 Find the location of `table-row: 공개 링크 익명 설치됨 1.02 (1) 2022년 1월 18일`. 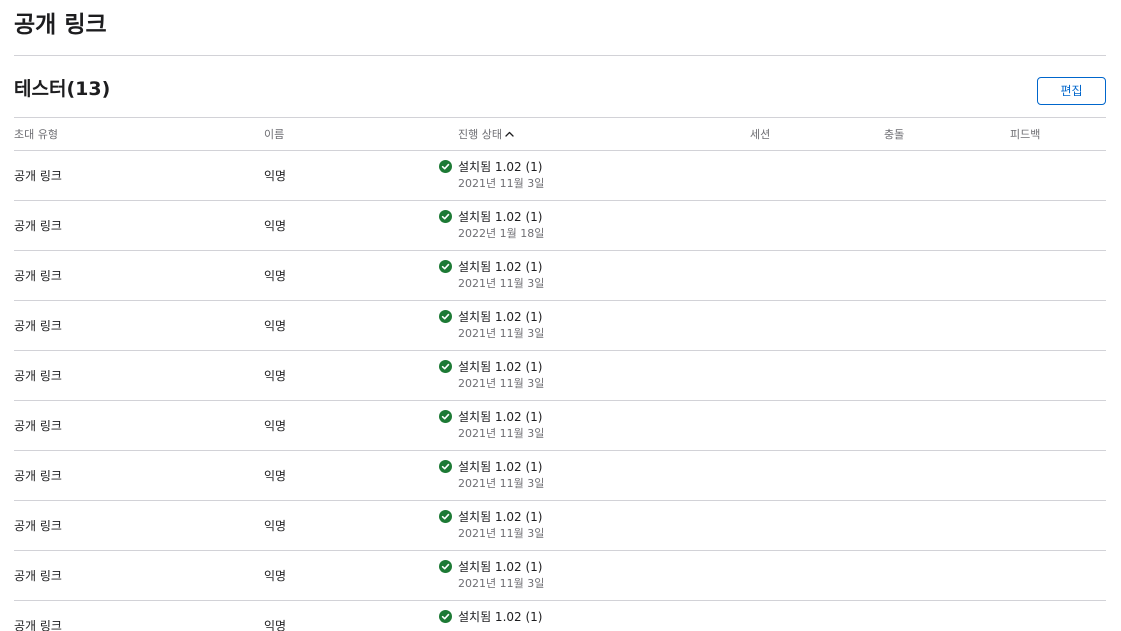

table-row: 공개 링크 익명 설치됨 1.02 (1) 2022년 1월 18일 is located at coordinates (560, 226).